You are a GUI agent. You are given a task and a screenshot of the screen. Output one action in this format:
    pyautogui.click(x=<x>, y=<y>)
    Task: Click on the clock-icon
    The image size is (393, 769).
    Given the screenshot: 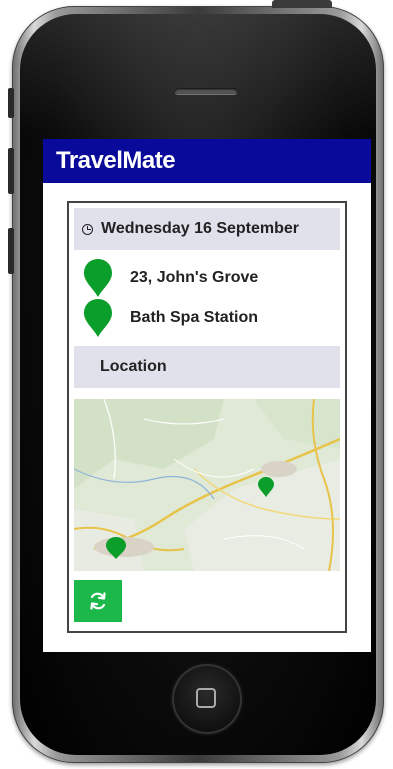 What is the action you would take?
    pyautogui.click(x=87, y=229)
    